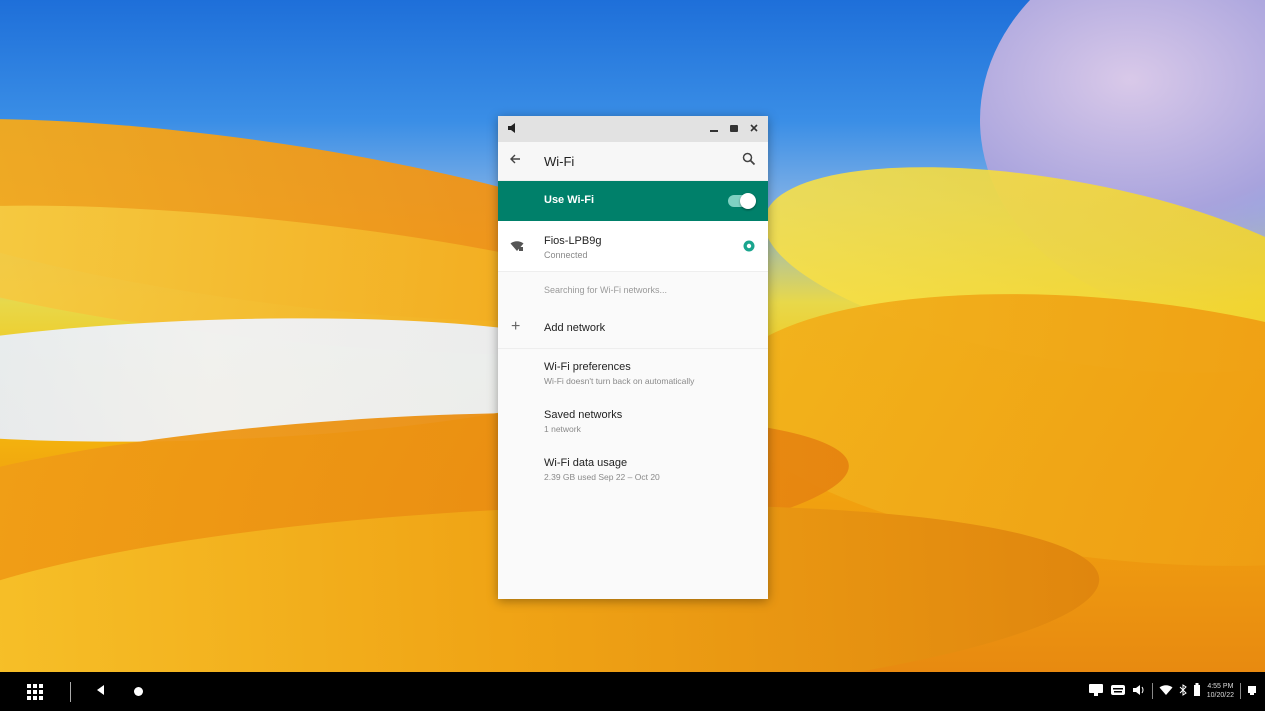 The image size is (1265, 711). What do you see at coordinates (749, 246) in the screenshot?
I see `gear-icon` at bounding box center [749, 246].